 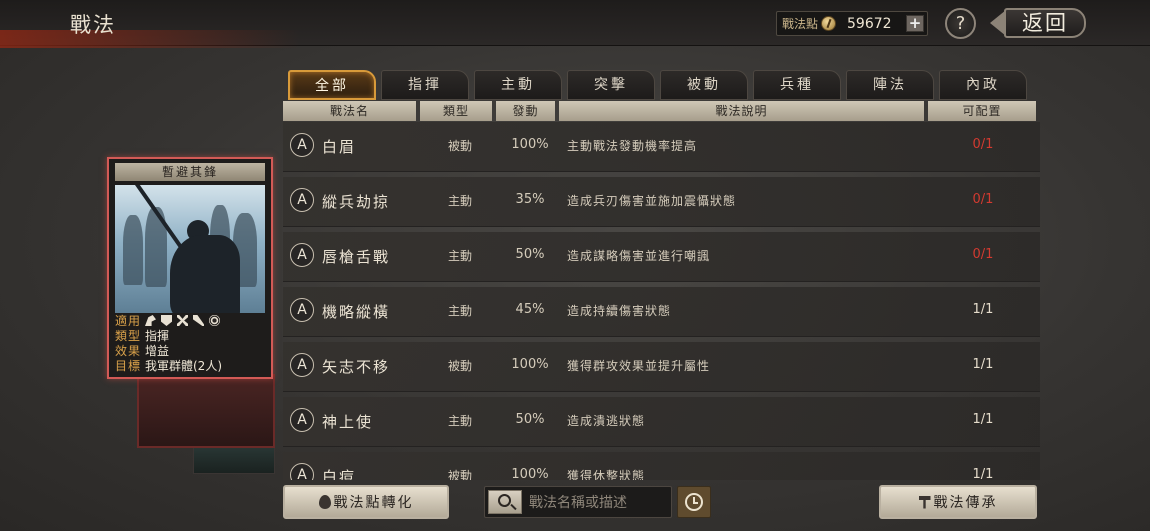 What do you see at coordinates (704, 85) in the screenshot?
I see `tab-passive: 被動` at bounding box center [704, 85].